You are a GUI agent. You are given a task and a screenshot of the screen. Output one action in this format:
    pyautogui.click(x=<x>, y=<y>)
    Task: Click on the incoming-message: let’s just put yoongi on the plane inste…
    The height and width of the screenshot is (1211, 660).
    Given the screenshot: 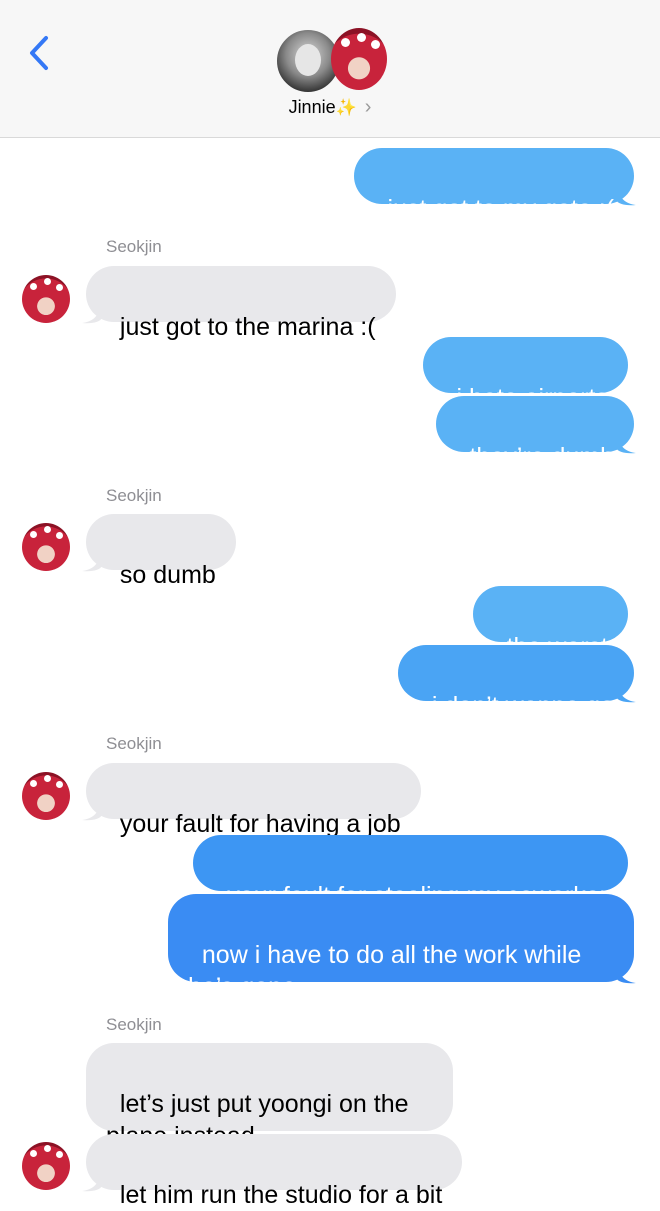 What is the action you would take?
    pyautogui.click(x=269, y=1096)
    